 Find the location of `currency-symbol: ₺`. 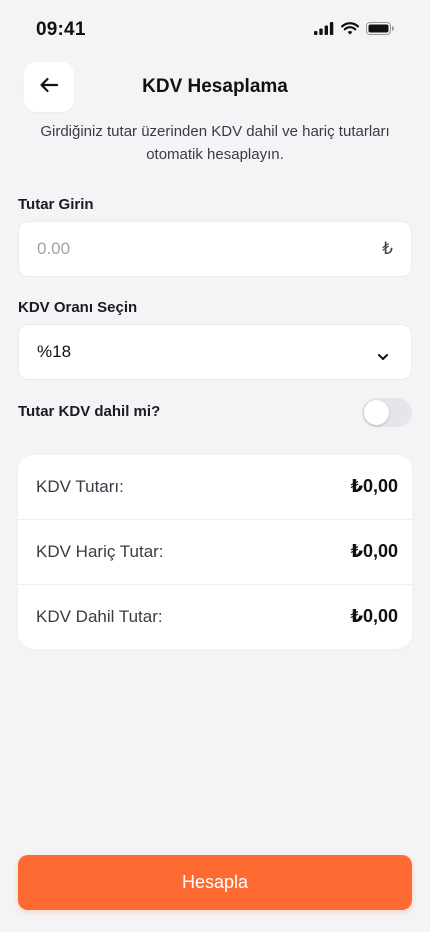

currency-symbol: ₺ is located at coordinates (387, 248).